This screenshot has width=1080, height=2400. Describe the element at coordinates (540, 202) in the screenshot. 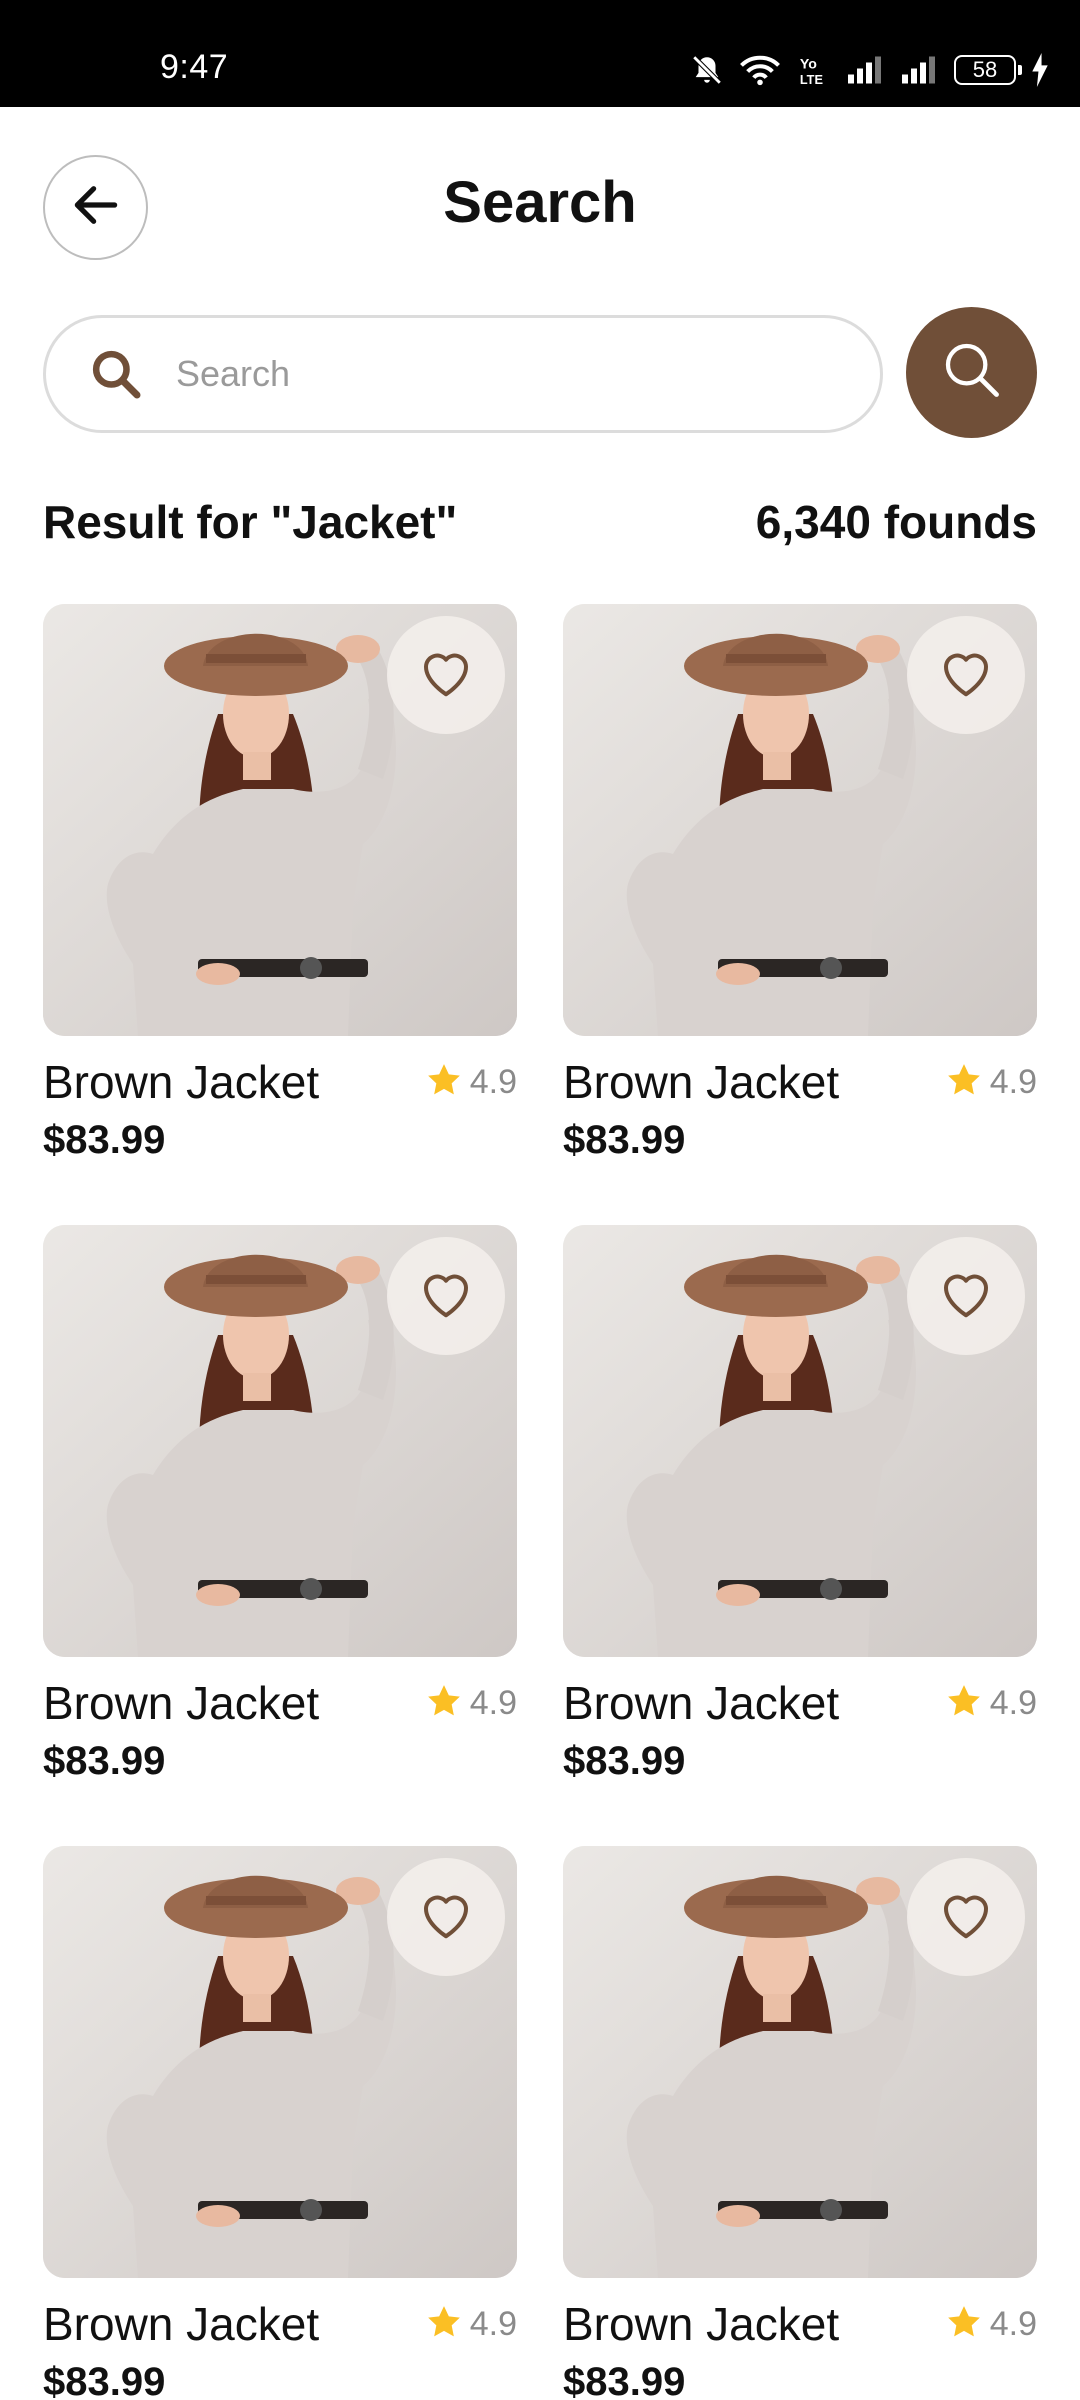

I see `page-title: Search` at that location.